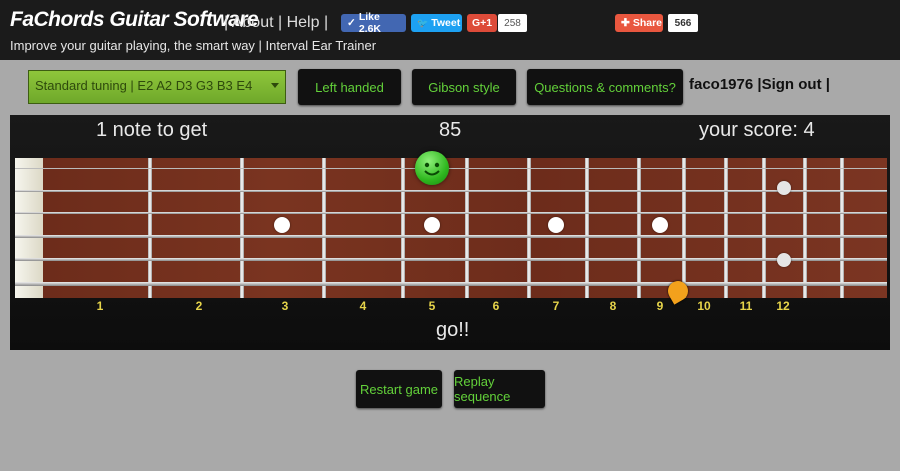 This screenshot has height=471, width=900. I want to click on fret-number: 5, so click(432, 306).